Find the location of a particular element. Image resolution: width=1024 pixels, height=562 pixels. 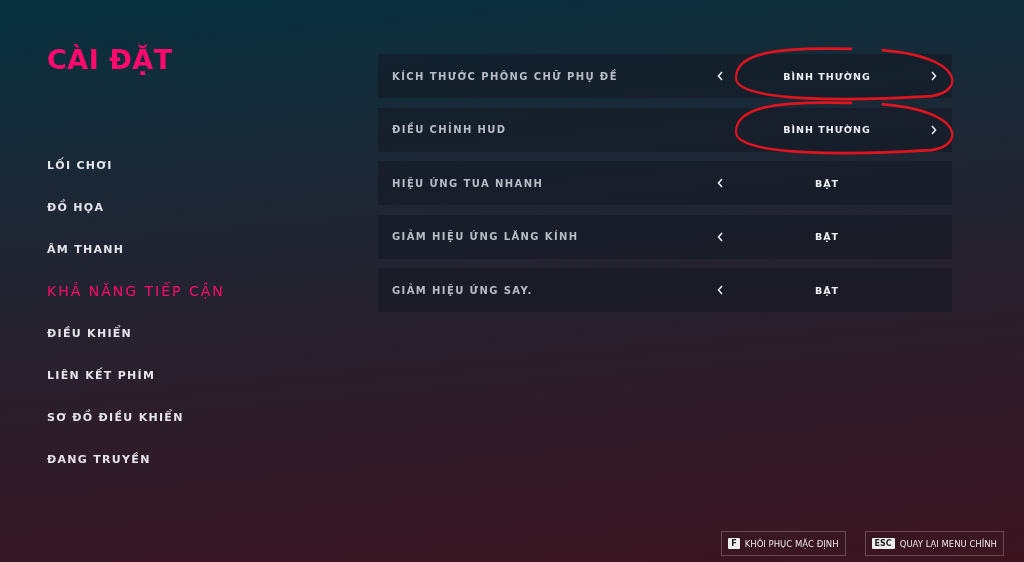

key-badge: F is located at coordinates (734, 543).